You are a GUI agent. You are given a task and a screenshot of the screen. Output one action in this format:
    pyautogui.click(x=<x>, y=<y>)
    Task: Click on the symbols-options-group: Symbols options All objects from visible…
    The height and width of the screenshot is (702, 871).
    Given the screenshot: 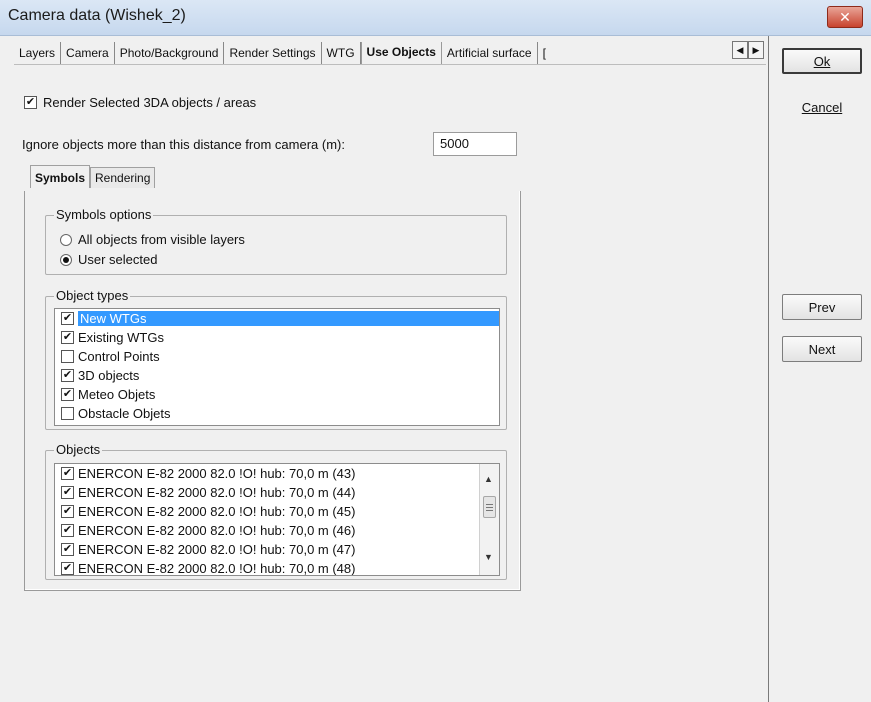 What is the action you would take?
    pyautogui.click(x=276, y=241)
    